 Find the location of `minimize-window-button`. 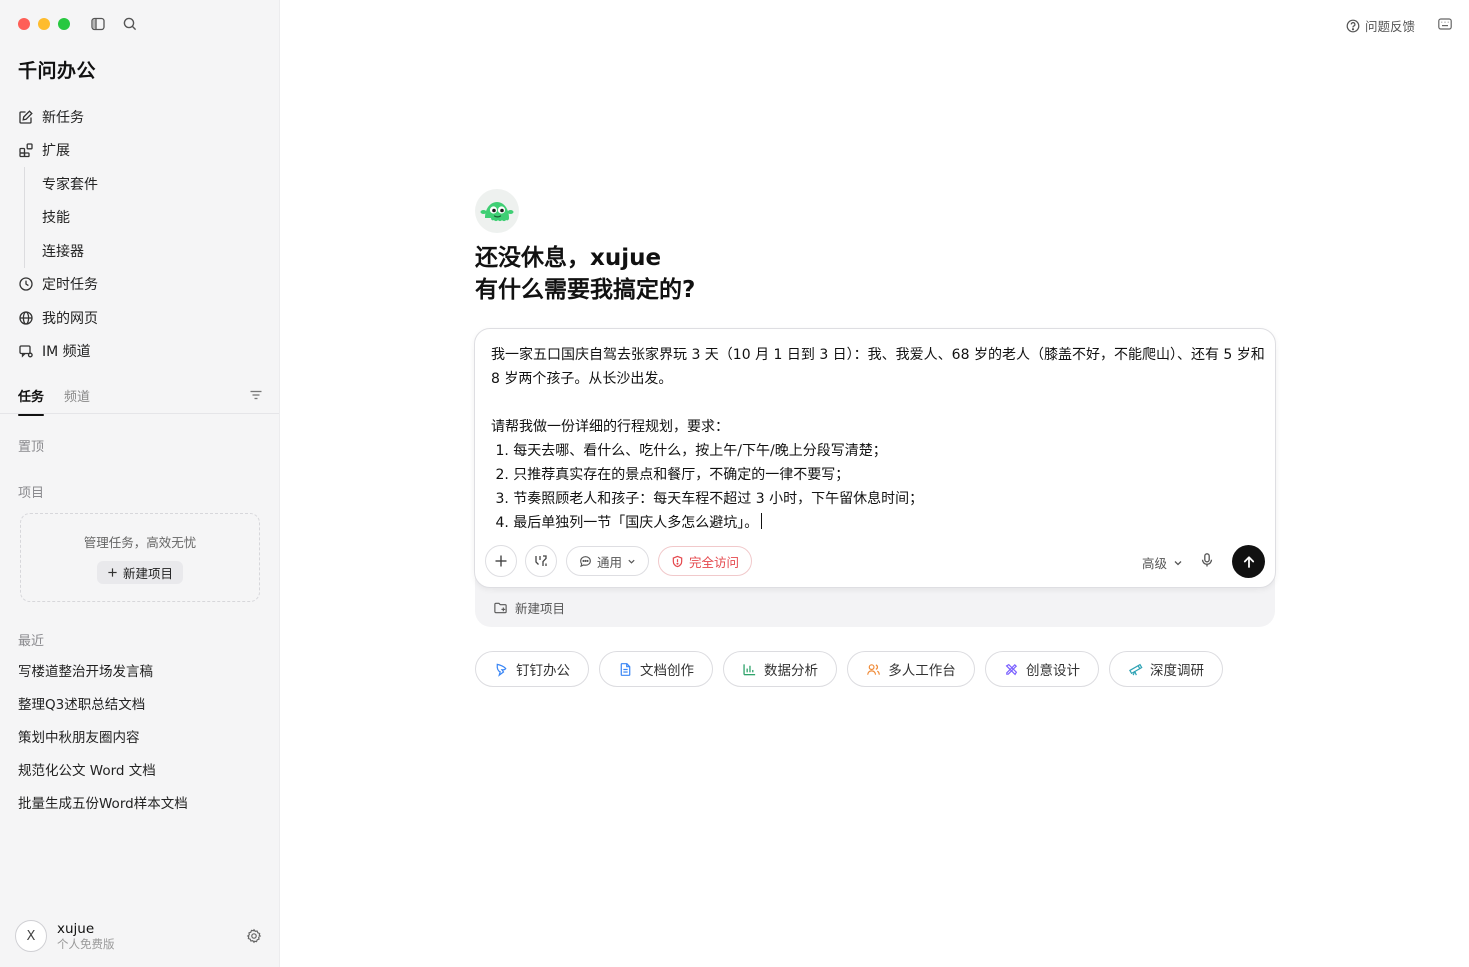

minimize-window-button is located at coordinates (44, 24).